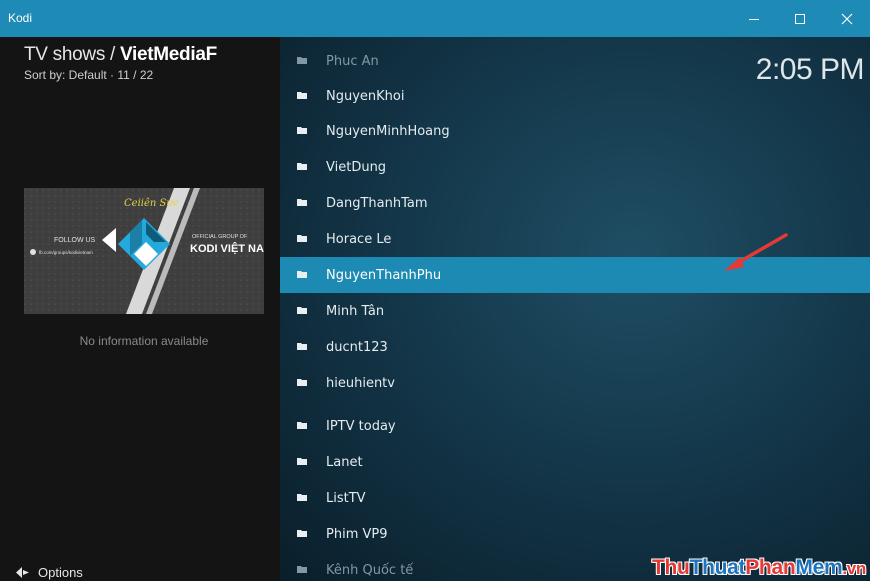 Image resolution: width=870 pixels, height=581 pixels. Describe the element at coordinates (357, 534) in the screenshot. I see `list-item-label: Phim VP9` at that location.